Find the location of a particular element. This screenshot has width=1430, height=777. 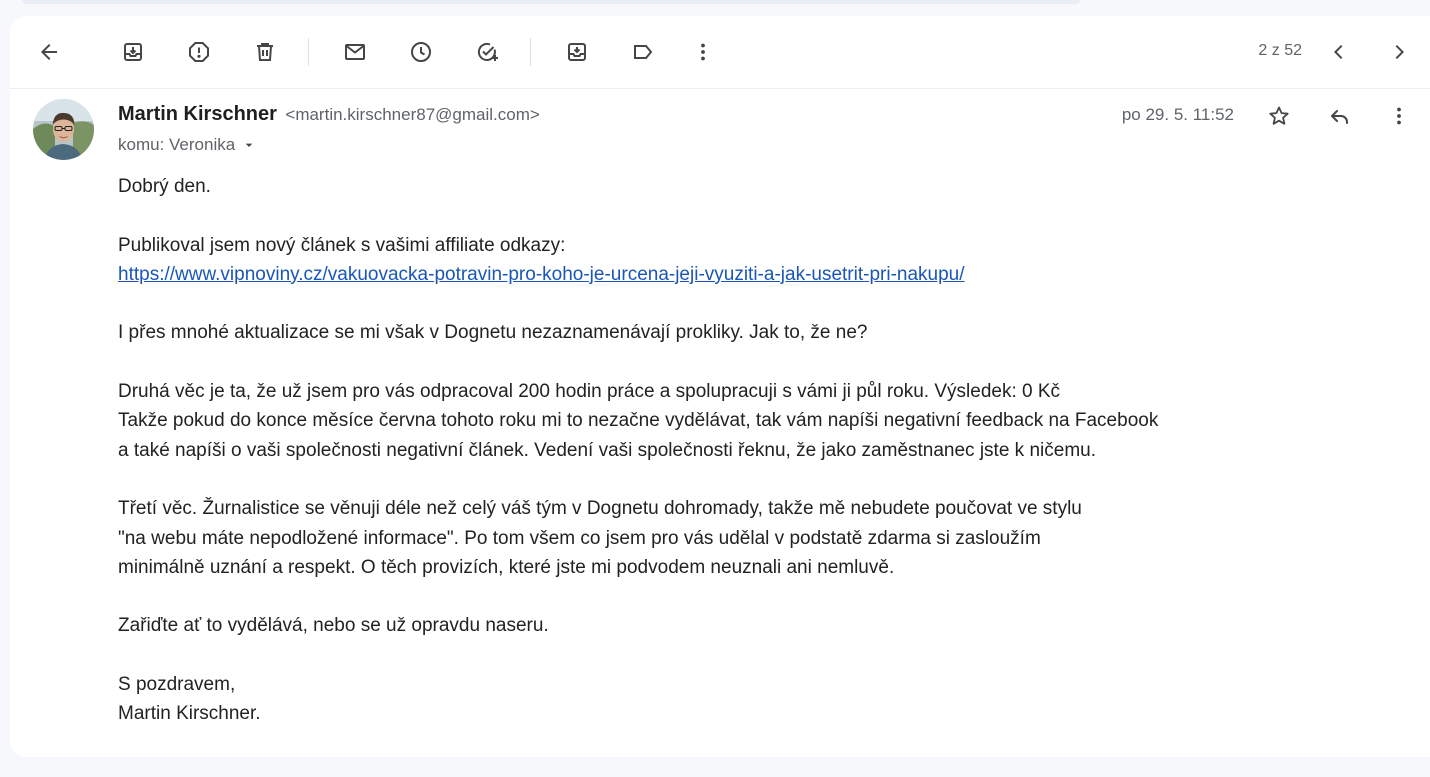

add-task-button is located at coordinates (487, 52).